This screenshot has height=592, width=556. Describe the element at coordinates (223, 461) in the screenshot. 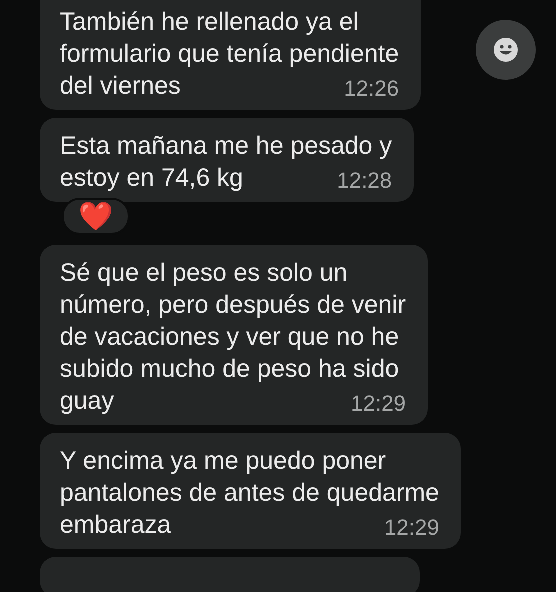

I see `message-text: Y encima ya me puedo poner` at that location.